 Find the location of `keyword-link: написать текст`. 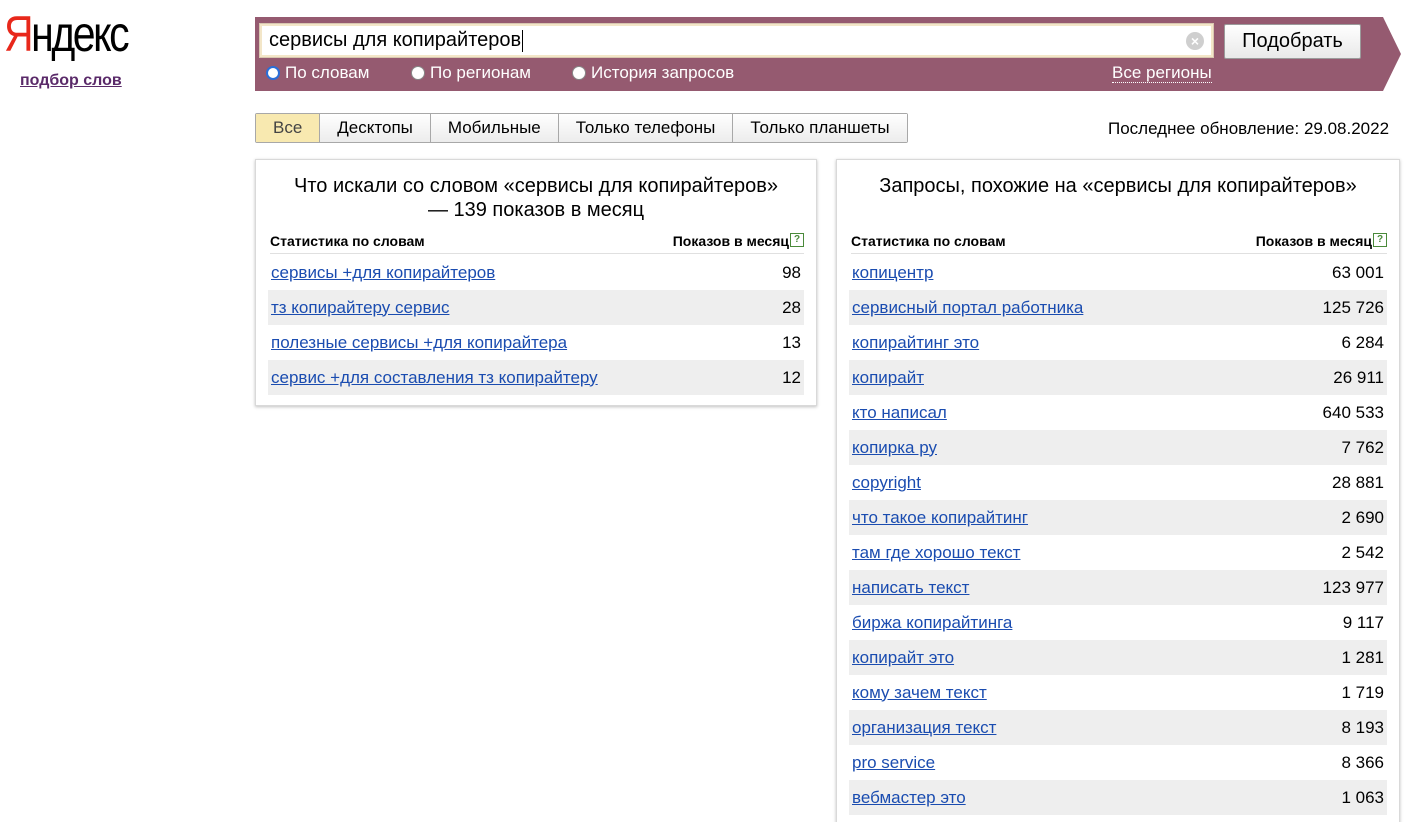

keyword-link: написать текст is located at coordinates (909, 588).